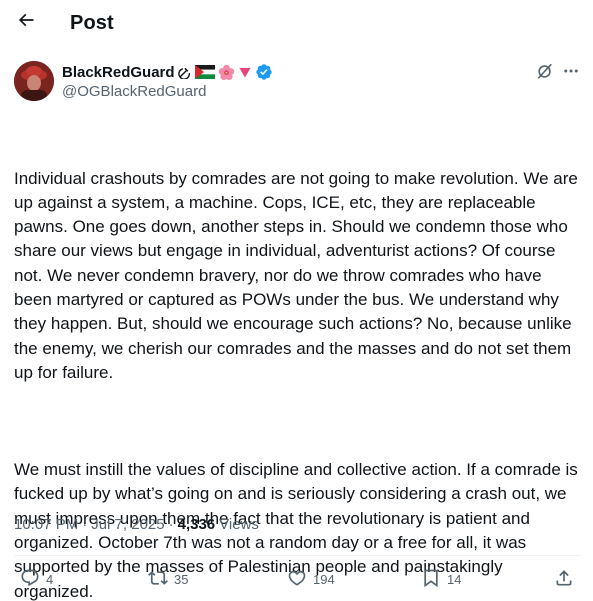 This screenshot has height=601, width=593. I want to click on author-handle: @OGBlackRedGuard, so click(134, 91).